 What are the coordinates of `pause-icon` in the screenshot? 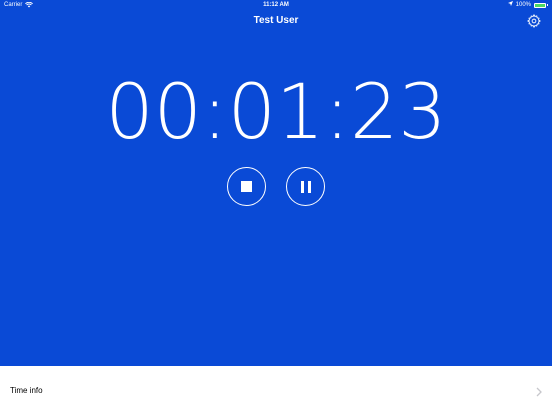 It's located at (305, 186).